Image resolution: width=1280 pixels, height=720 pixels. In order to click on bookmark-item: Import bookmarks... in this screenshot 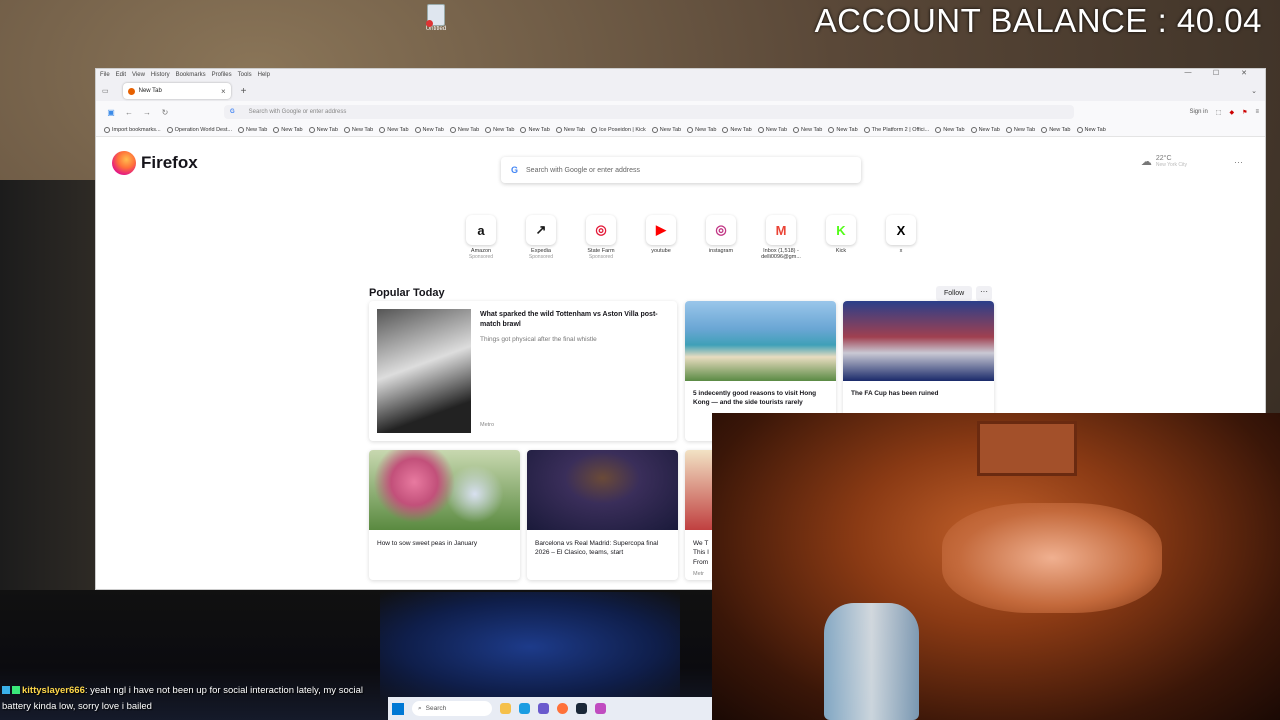, I will do `click(132, 129)`.